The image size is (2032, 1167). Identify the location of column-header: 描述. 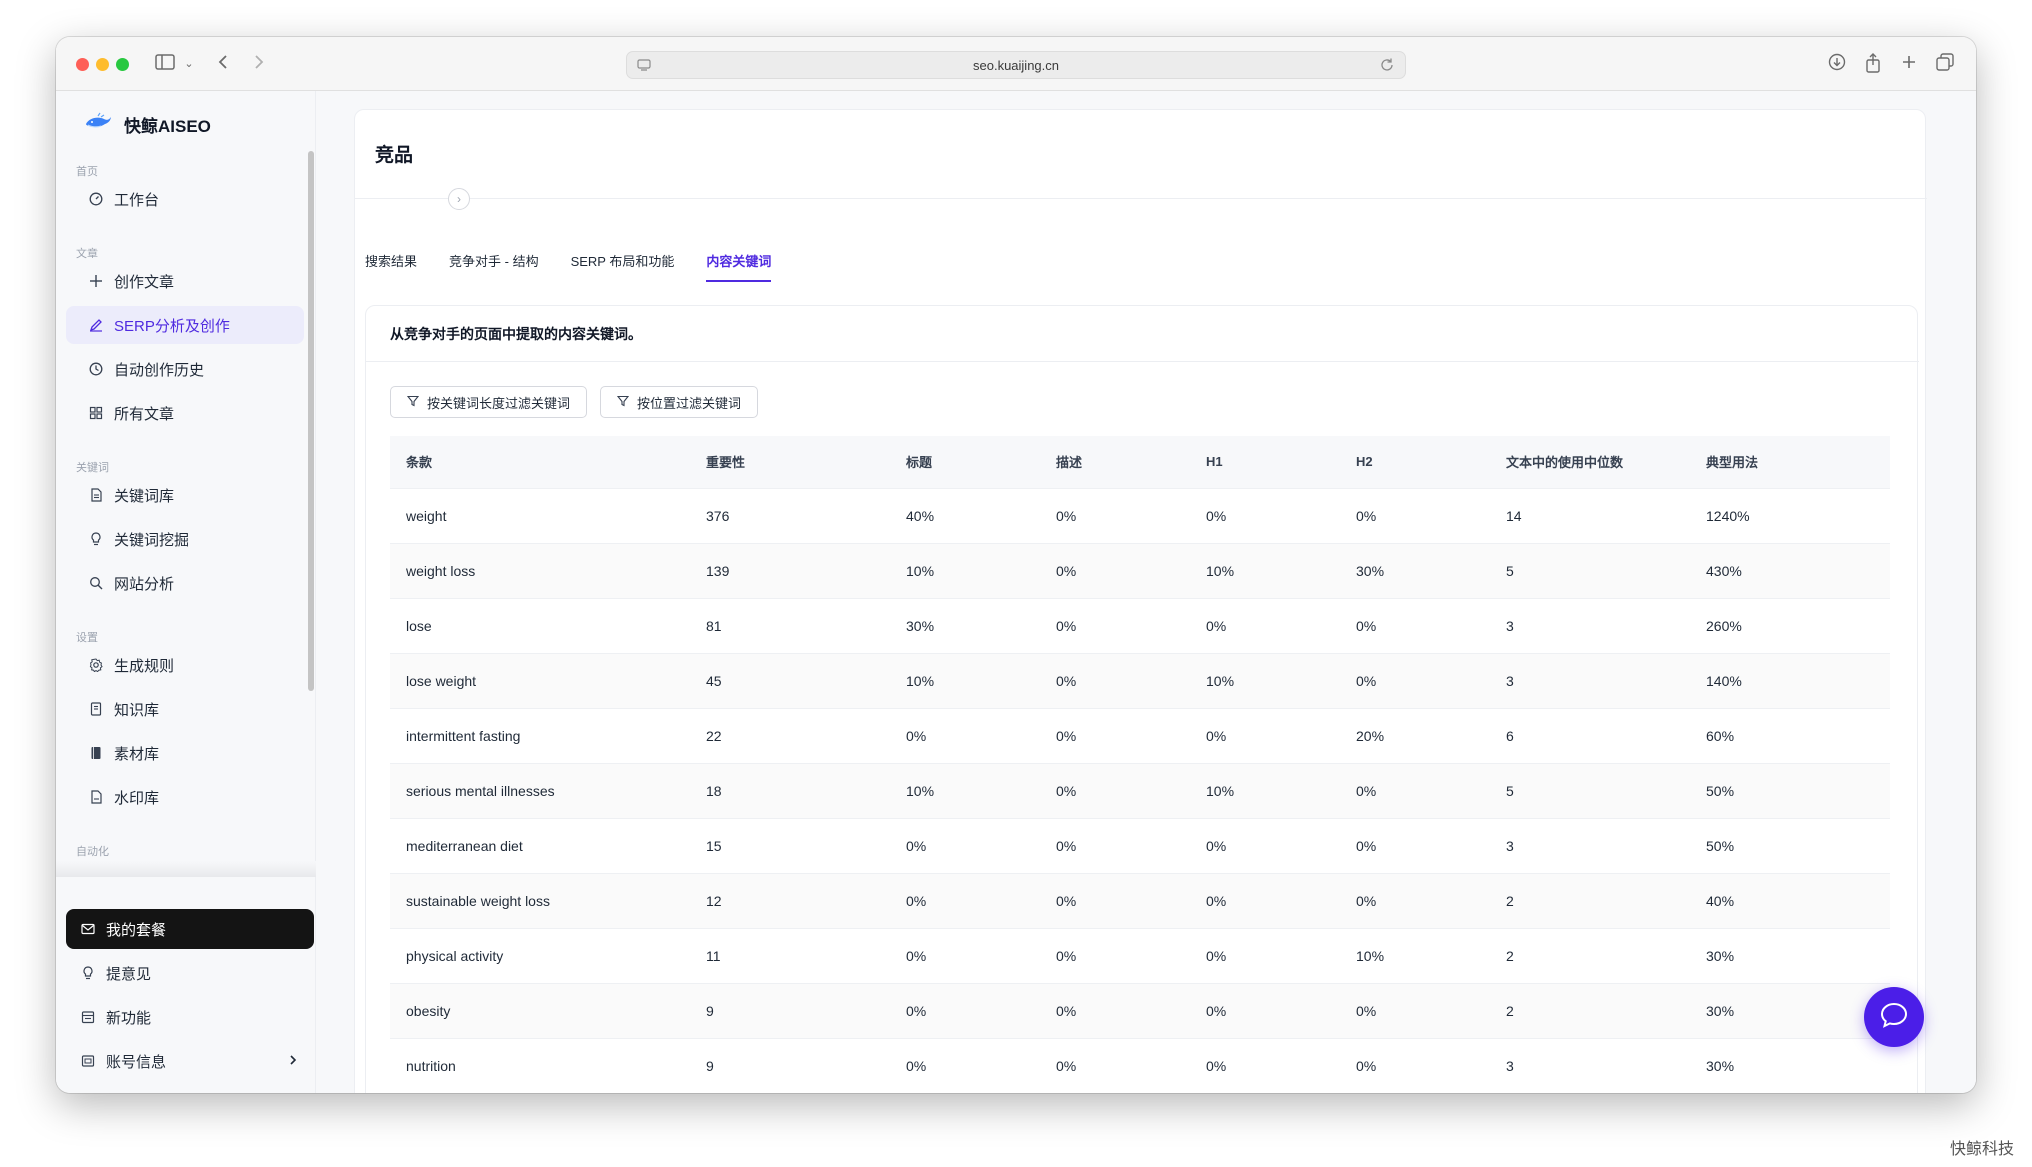
(1115, 462).